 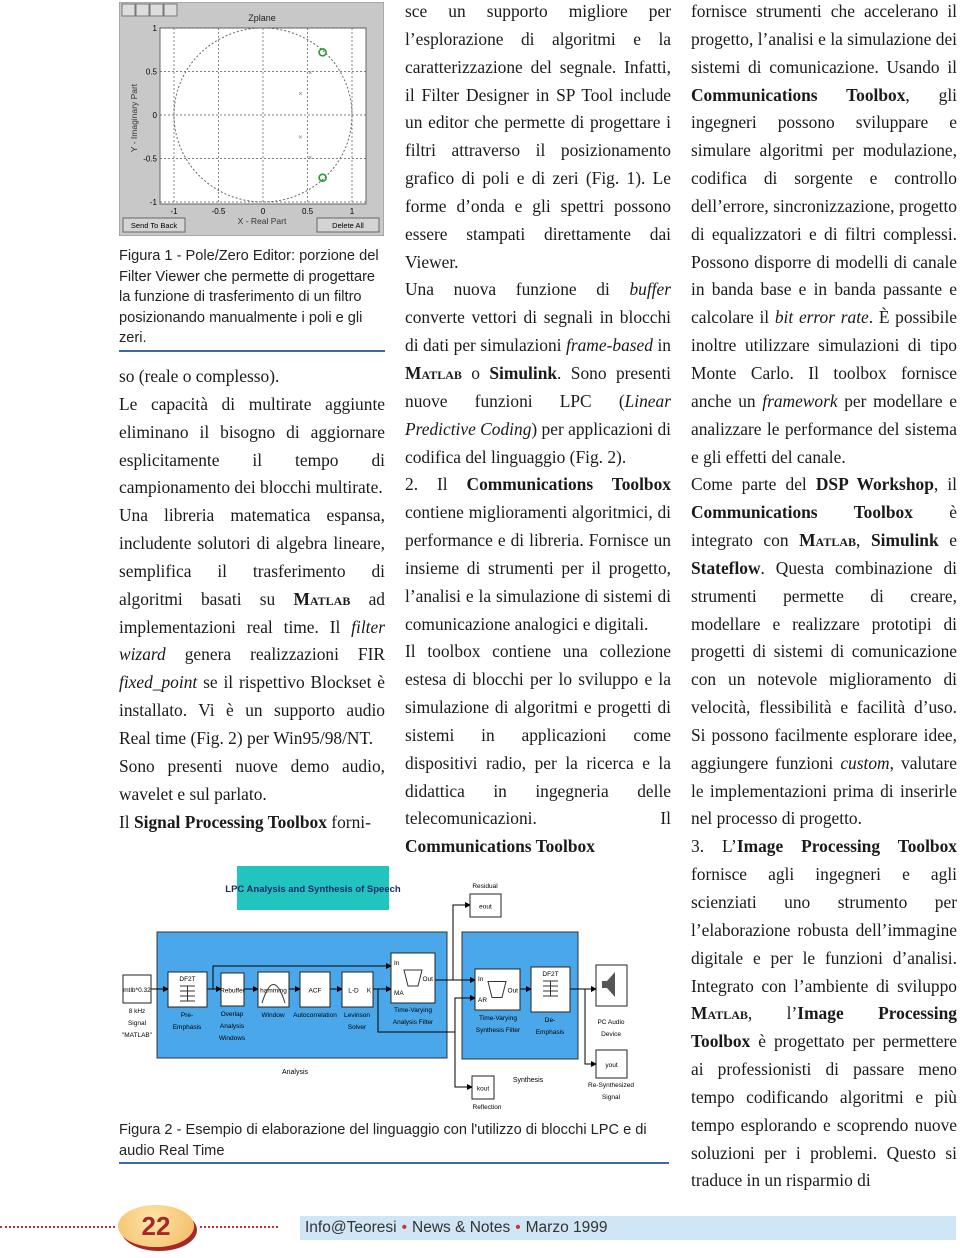 I want to click on toolbar, so click(x=149, y=10).